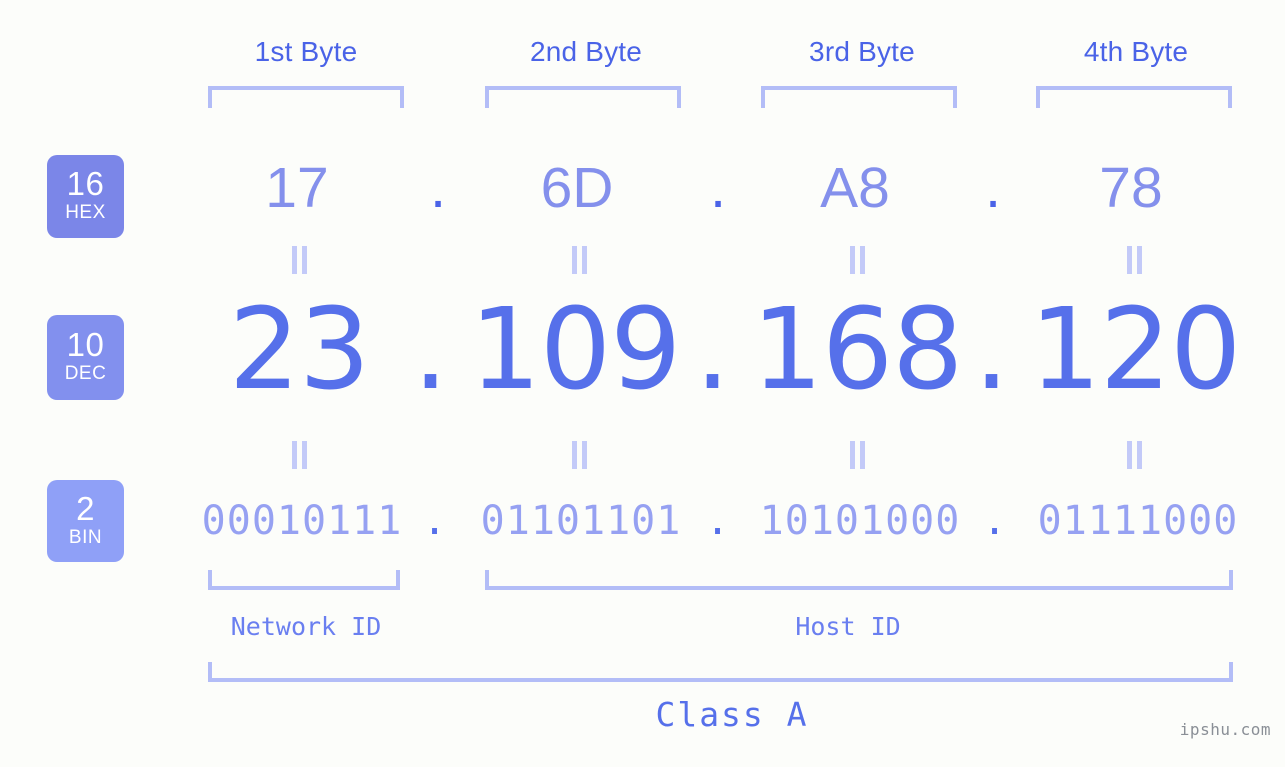 This screenshot has height=767, width=1285. I want to click on base-badge-hex-name: HEX, so click(85, 212).